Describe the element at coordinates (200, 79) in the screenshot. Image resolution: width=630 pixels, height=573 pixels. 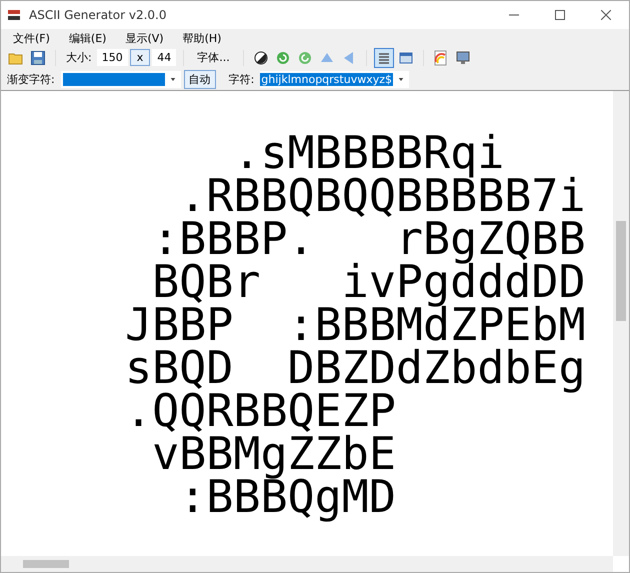
I see `auto-button: 自动` at that location.